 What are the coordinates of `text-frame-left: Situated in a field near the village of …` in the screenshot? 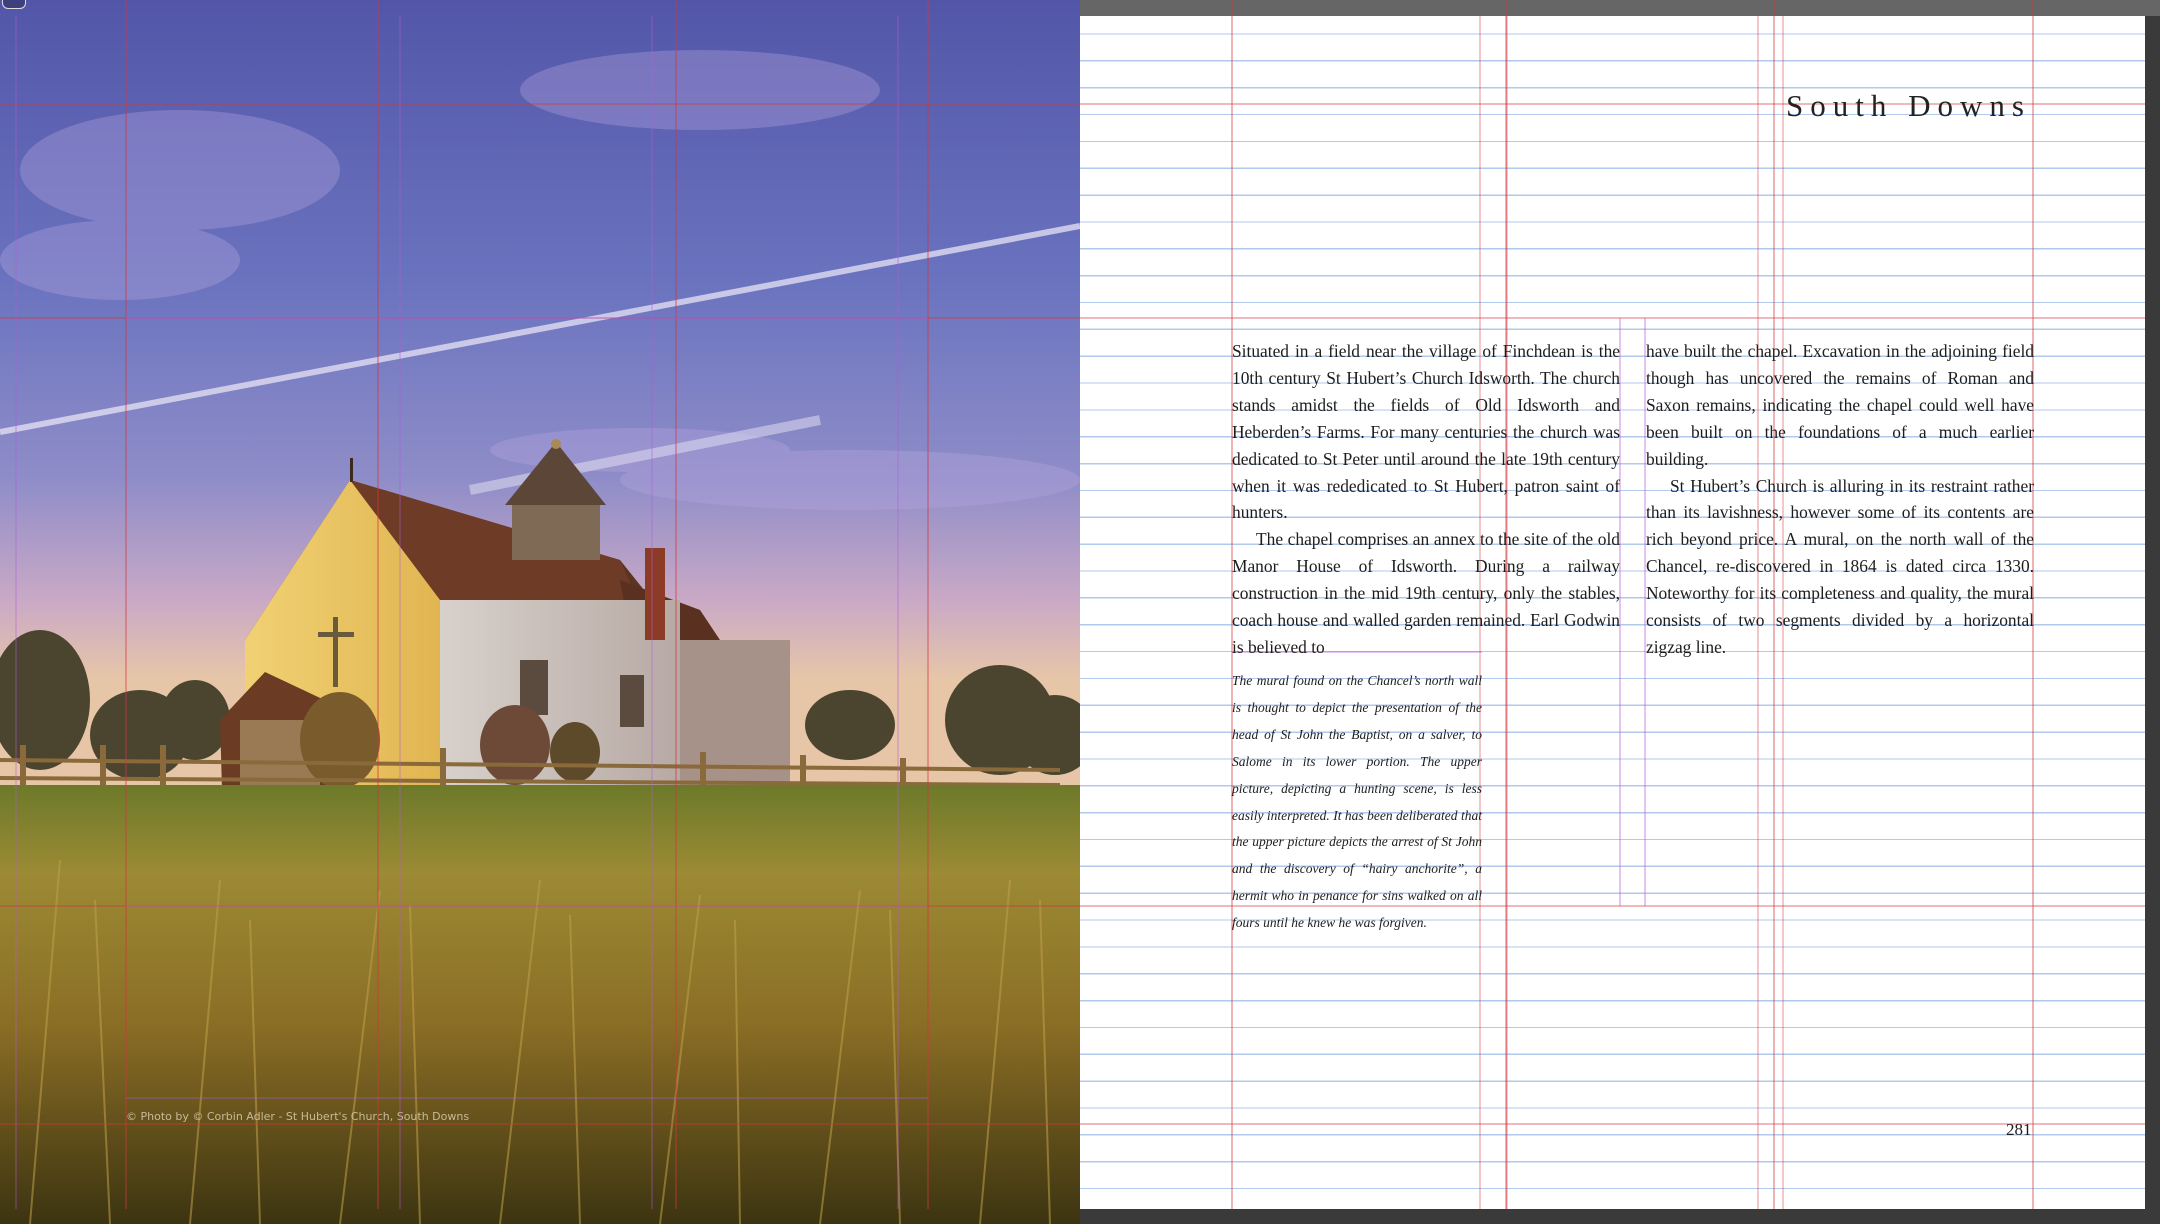 It's located at (1426, 499).